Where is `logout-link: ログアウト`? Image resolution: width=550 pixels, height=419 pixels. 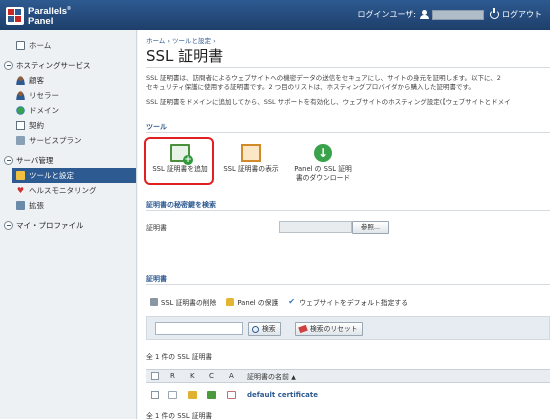 logout-link: ログアウト is located at coordinates (516, 14).